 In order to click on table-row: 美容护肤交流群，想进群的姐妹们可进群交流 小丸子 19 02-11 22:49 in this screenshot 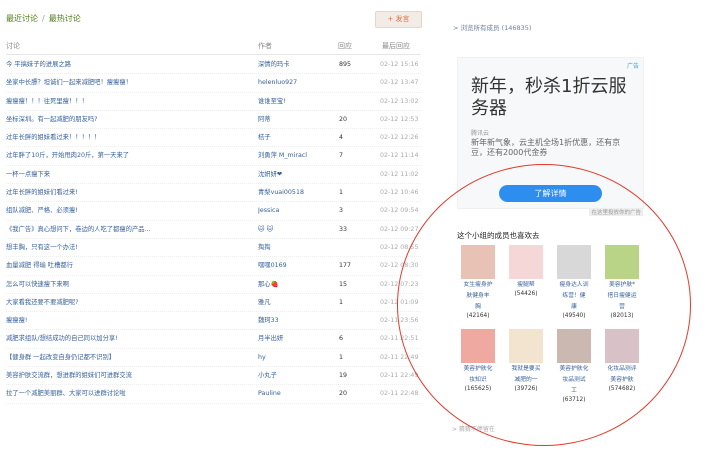, I will do `click(213, 376)`.